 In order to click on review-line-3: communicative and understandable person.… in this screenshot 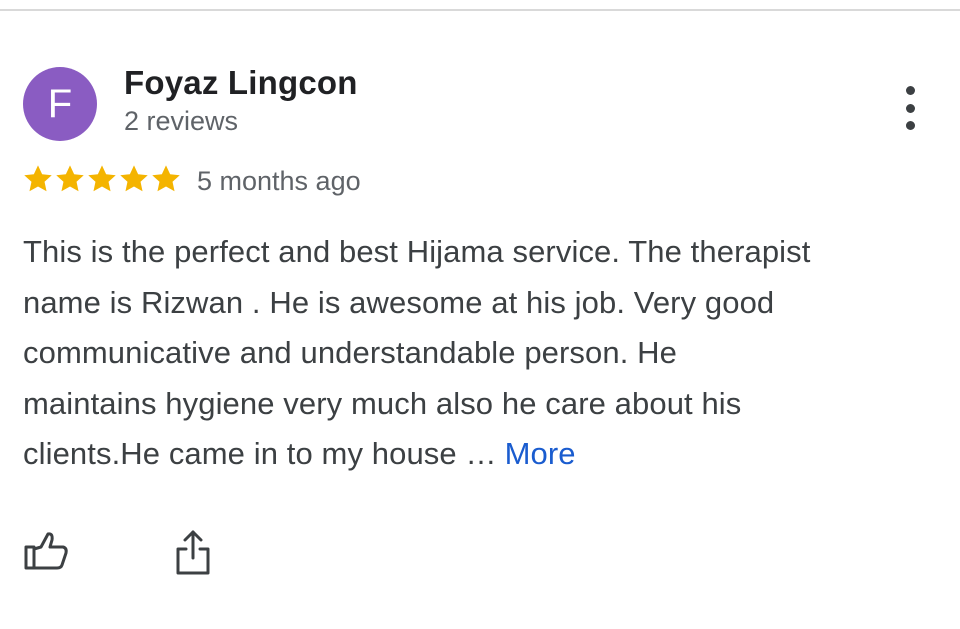, I will do `click(350, 352)`.